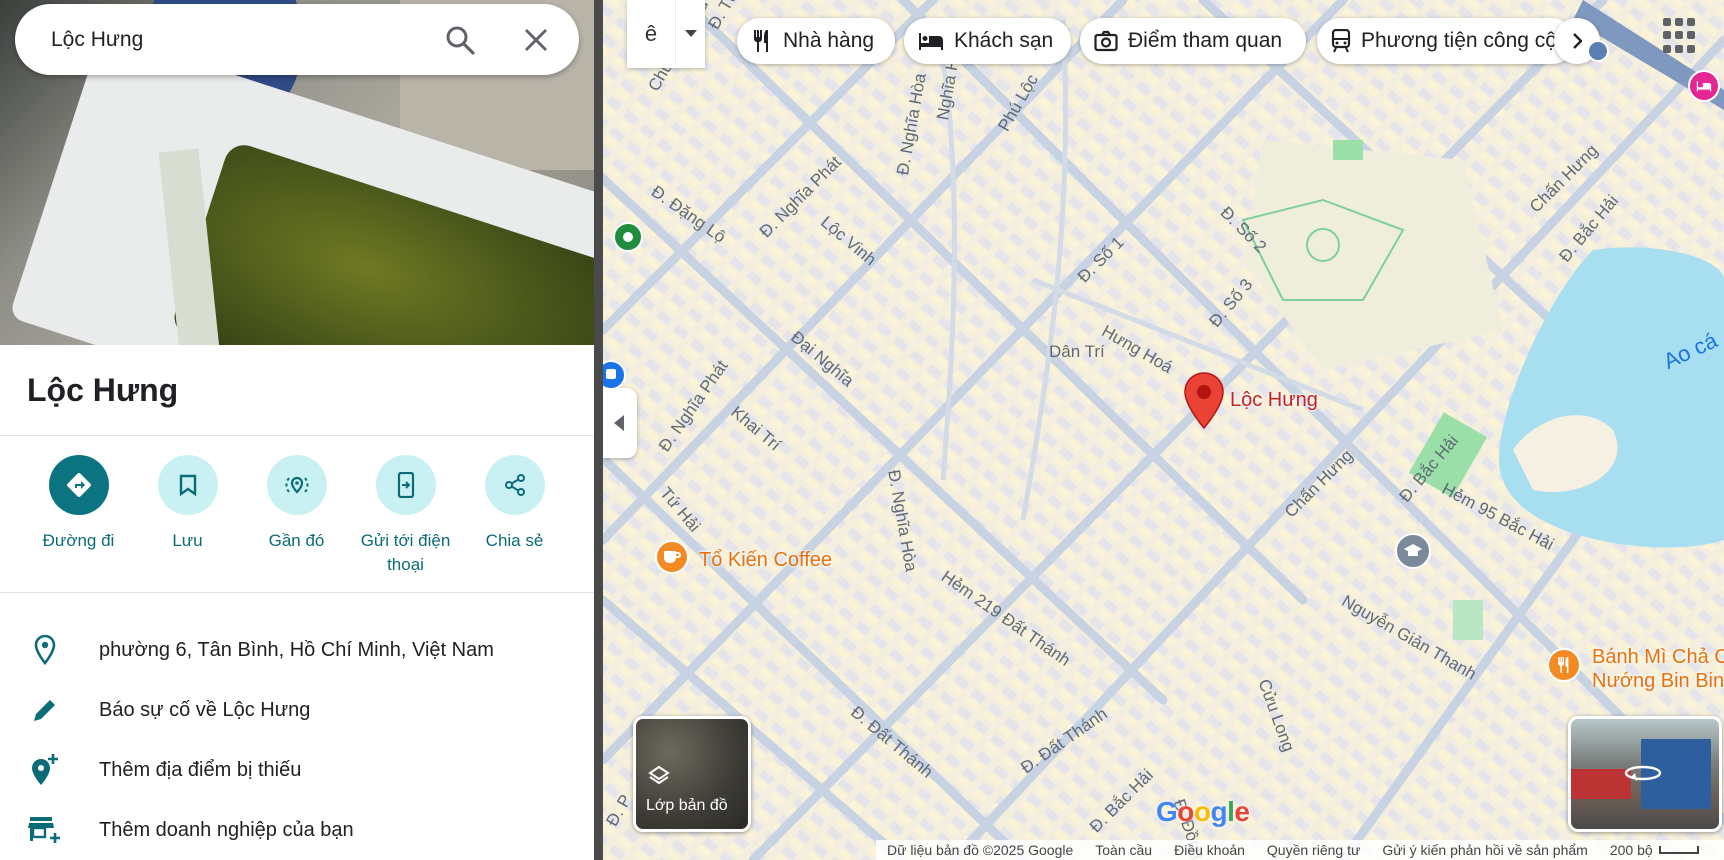  I want to click on action-label: Lưu, so click(187, 540).